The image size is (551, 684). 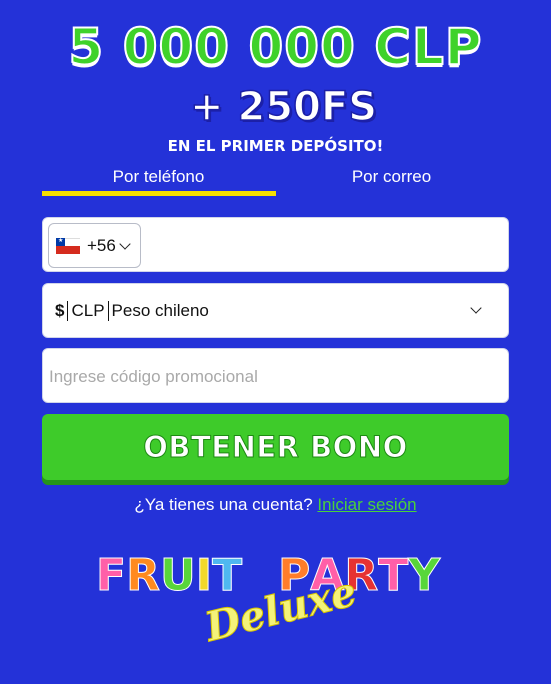 I want to click on phone-field: ★ +56, so click(x=275, y=244).